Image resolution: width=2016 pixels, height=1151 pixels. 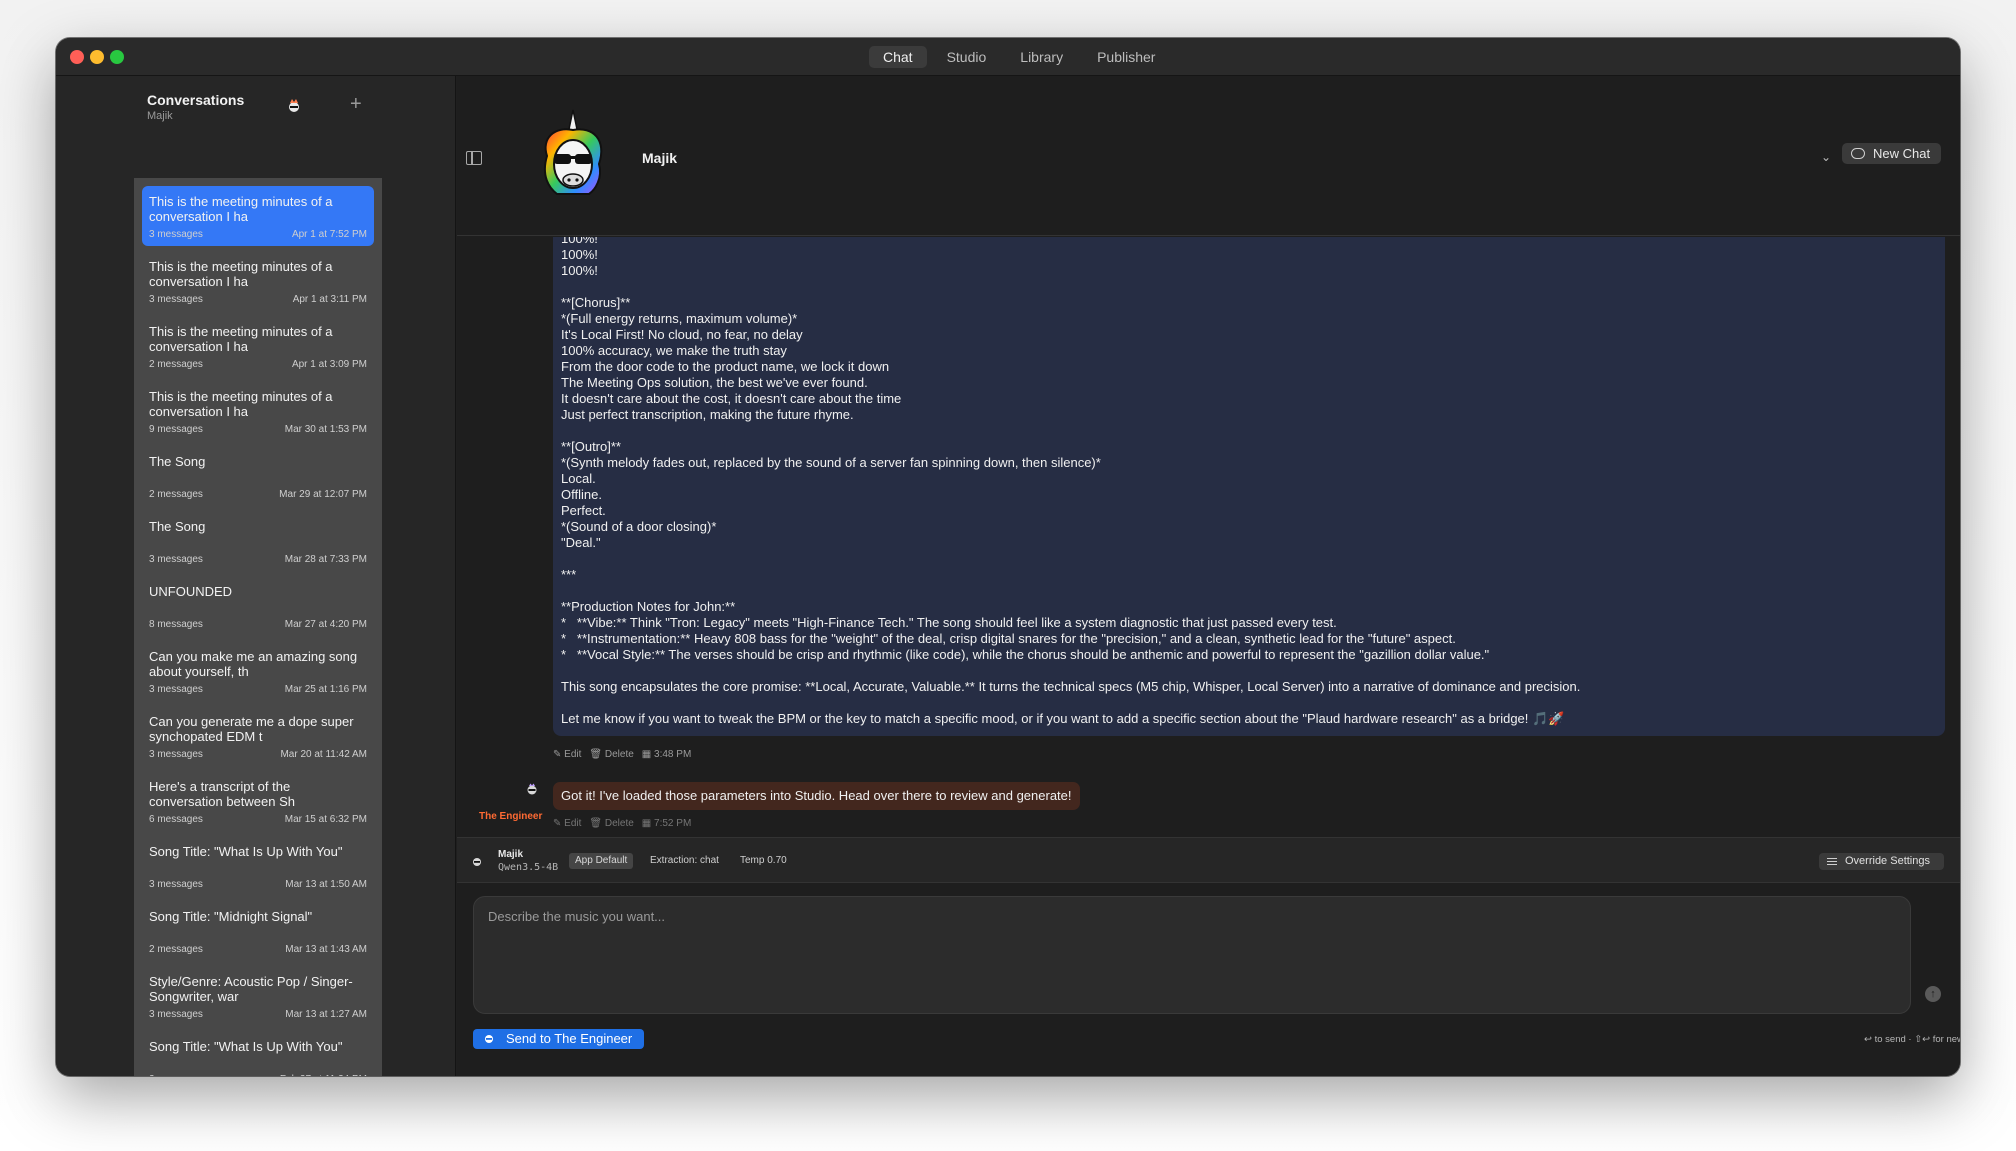 What do you see at coordinates (1832, 861) in the screenshot?
I see `settings-lines-icon` at bounding box center [1832, 861].